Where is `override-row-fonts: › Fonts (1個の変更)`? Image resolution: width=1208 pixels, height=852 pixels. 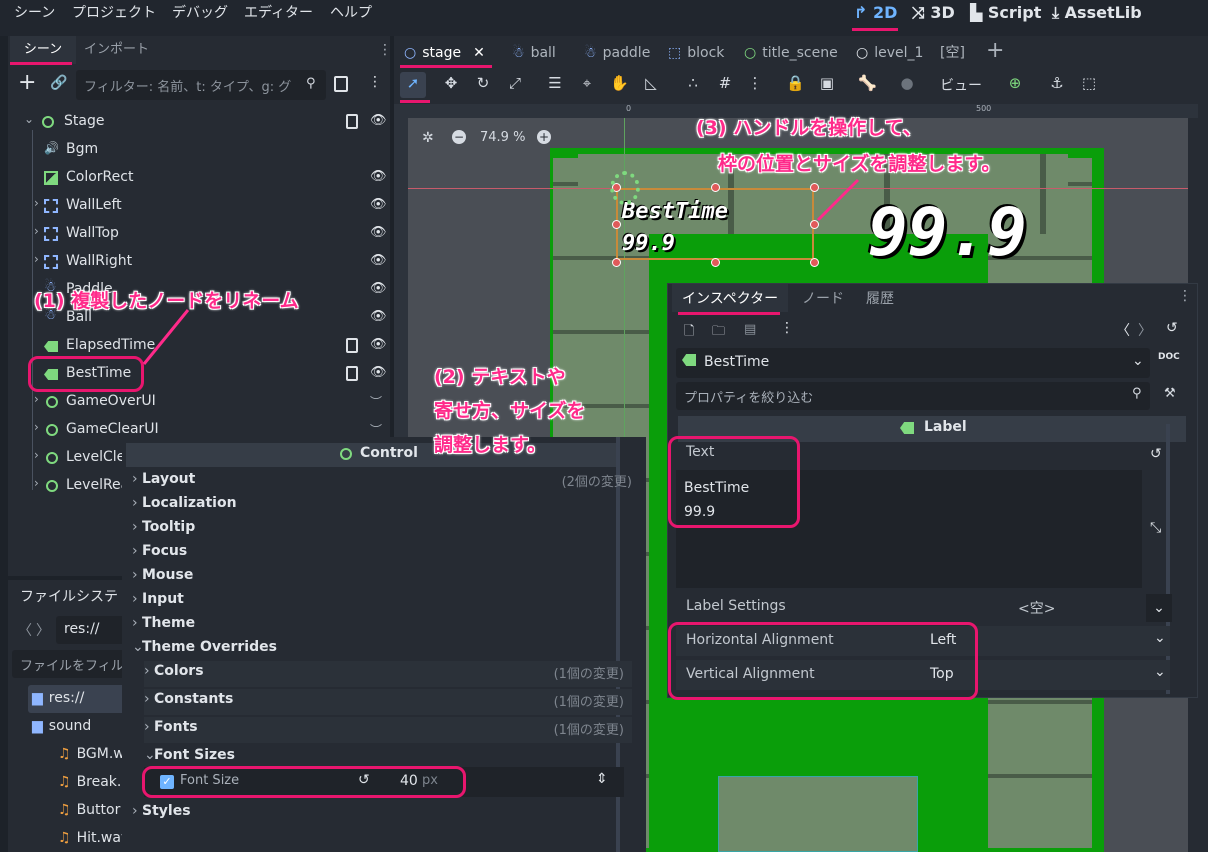
override-row-fonts: › Fonts (1個の変更) is located at coordinates (388, 730).